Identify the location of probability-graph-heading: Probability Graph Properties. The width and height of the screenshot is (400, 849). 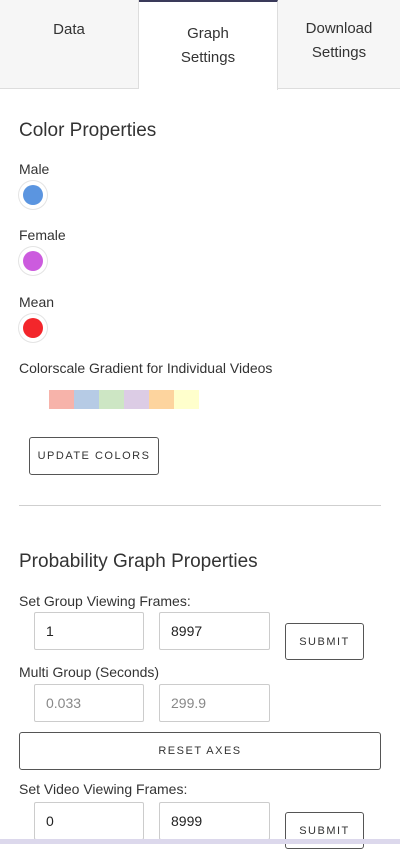
(138, 561).